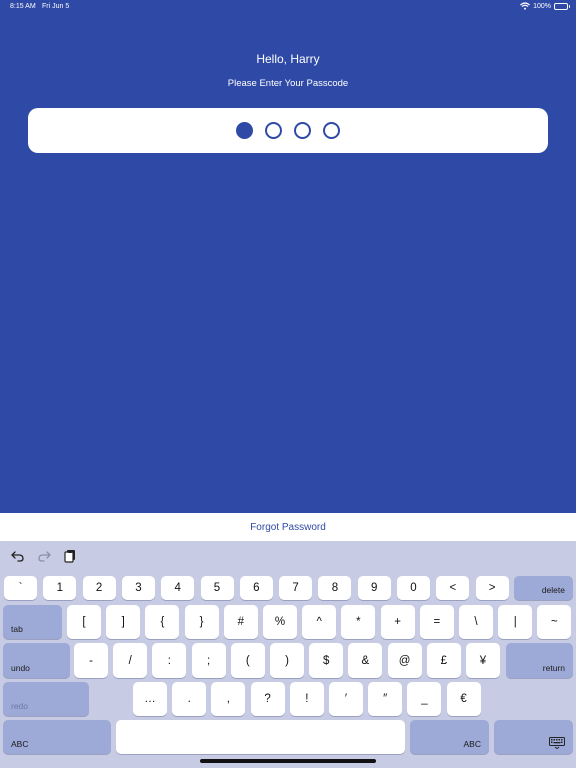  What do you see at coordinates (335, 588) in the screenshot?
I see `key-8-row1: 8` at bounding box center [335, 588].